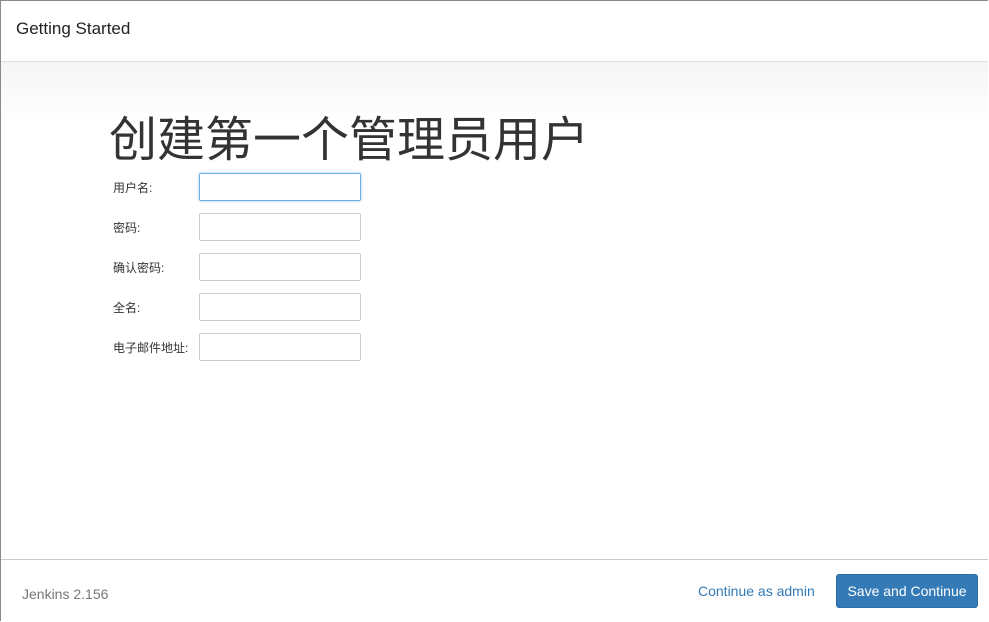  Describe the element at coordinates (756, 591) in the screenshot. I see `continue-as-admin-link: Continue as admin` at that location.